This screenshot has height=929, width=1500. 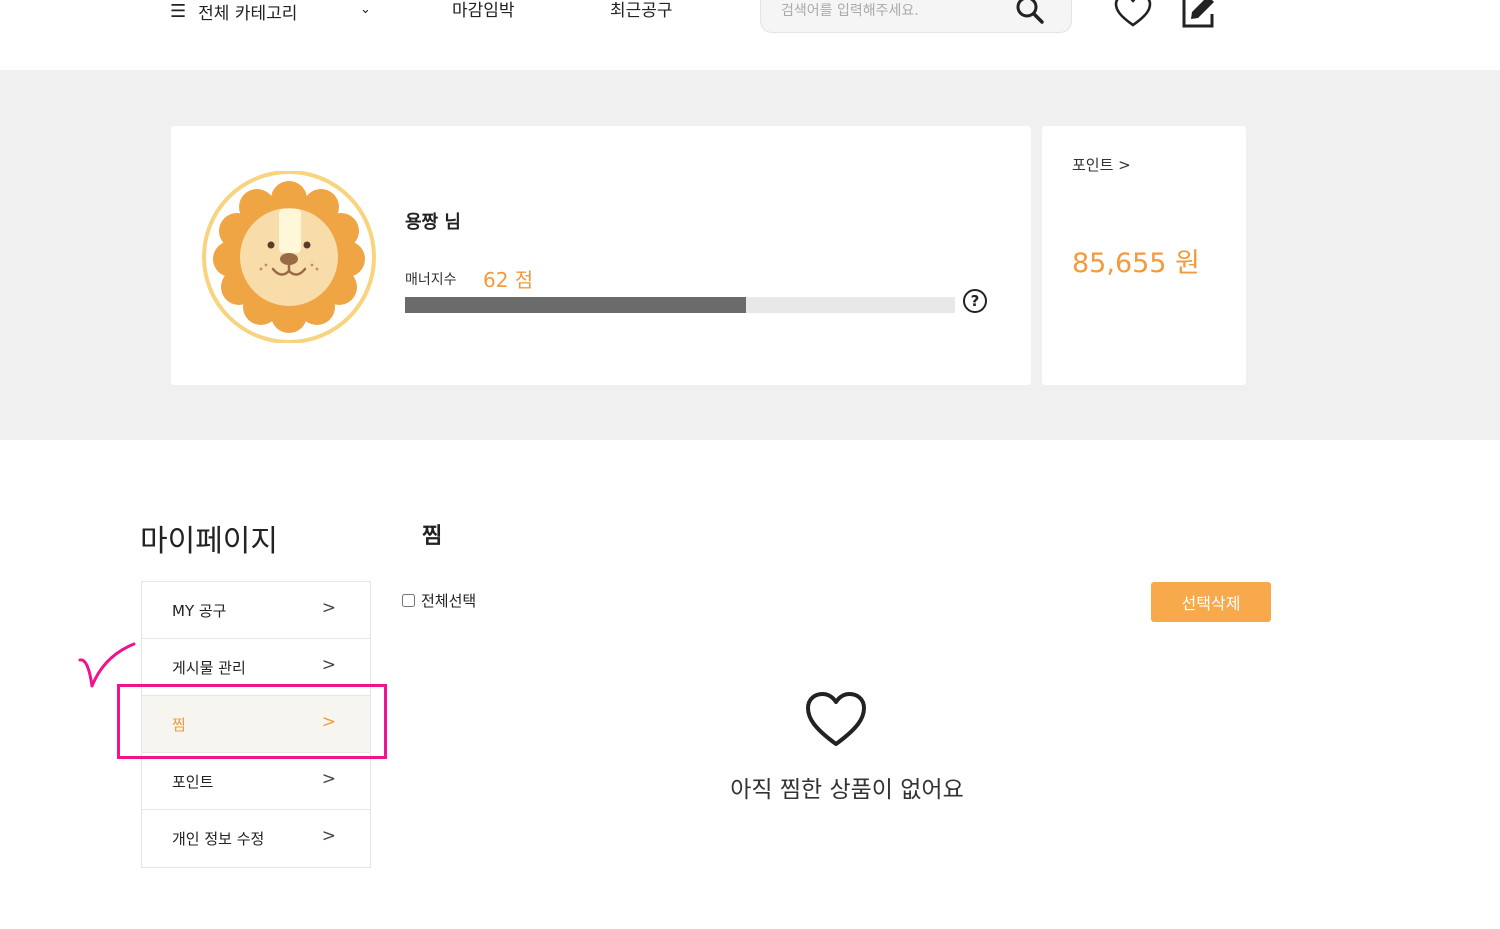 What do you see at coordinates (178, 11) in the screenshot?
I see `menu-icon: ☰` at bounding box center [178, 11].